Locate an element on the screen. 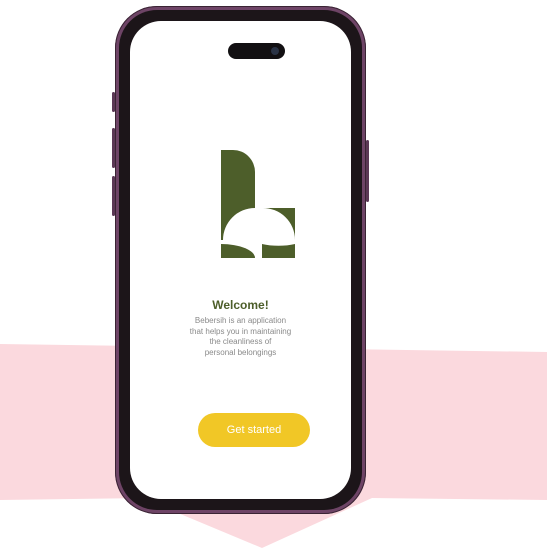  welcome-title: Welcome! is located at coordinates (240, 305).